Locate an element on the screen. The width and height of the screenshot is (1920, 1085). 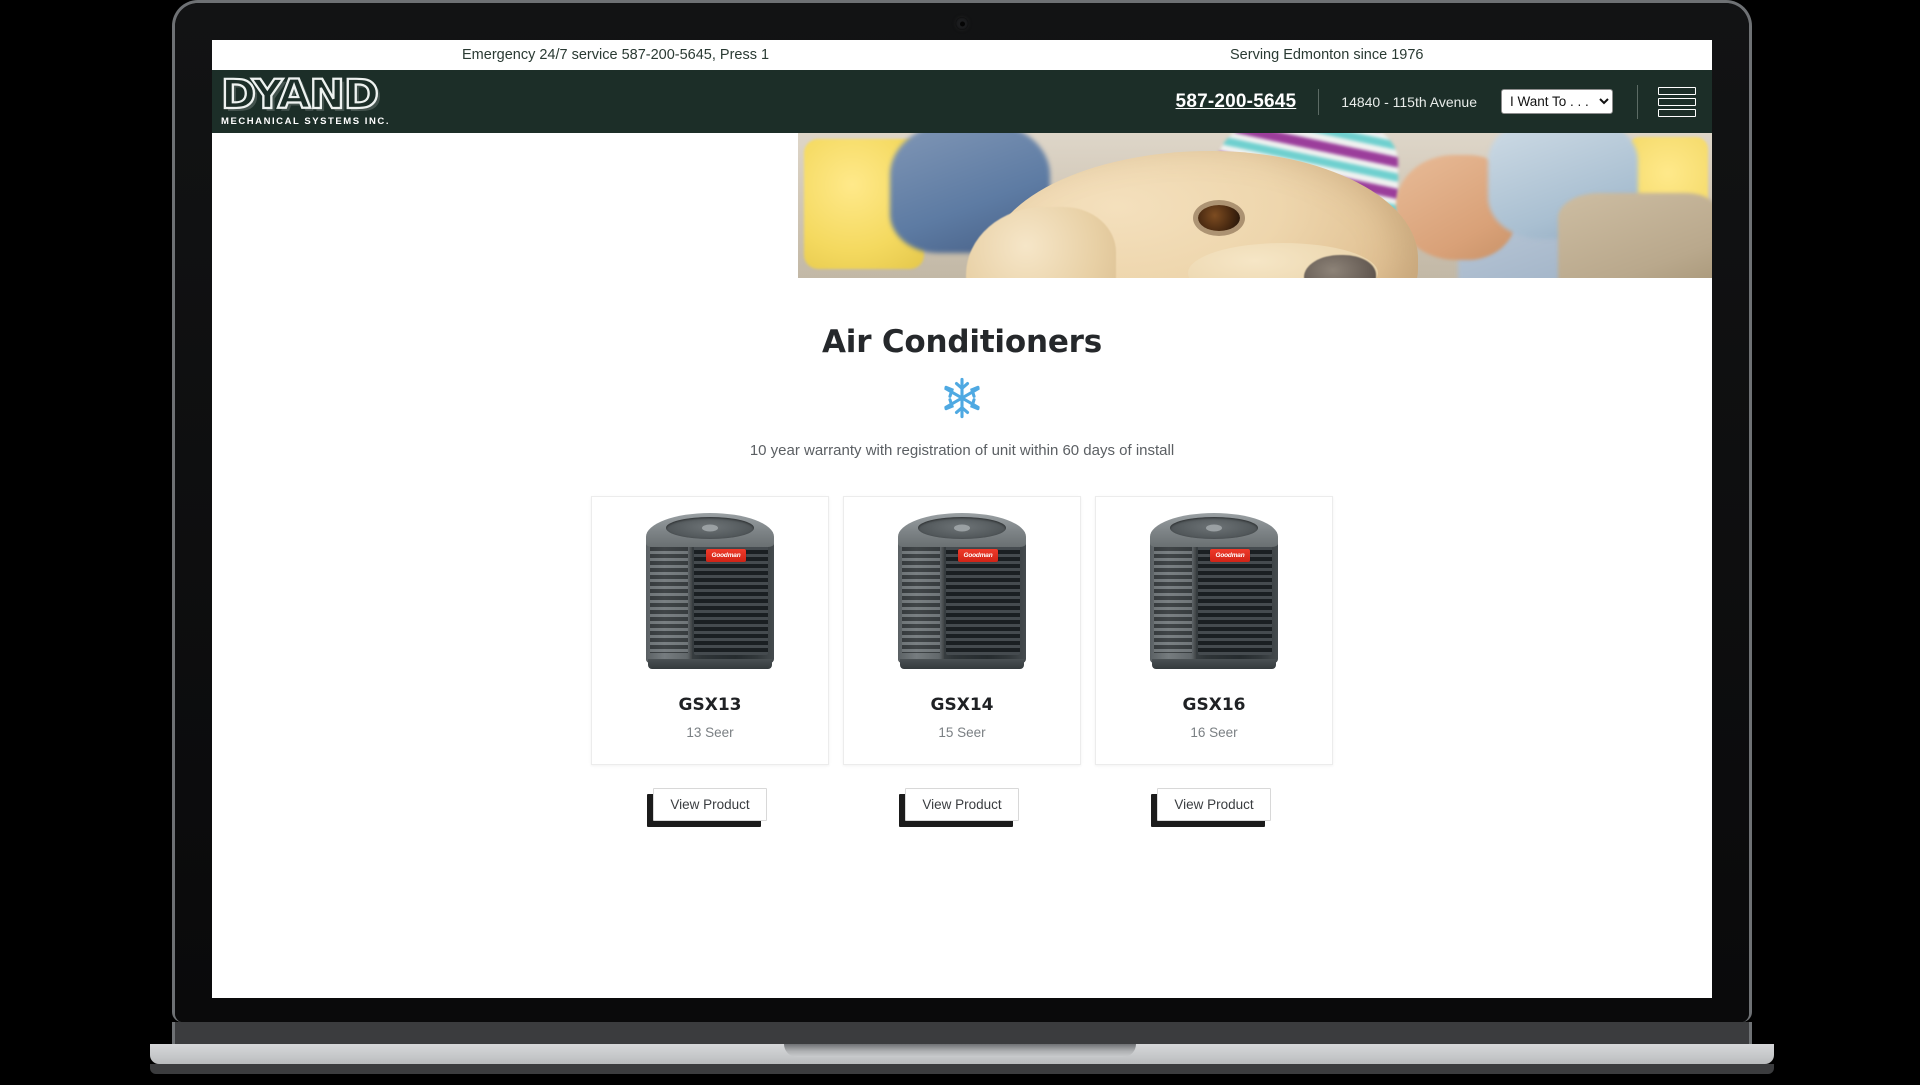
product-card: Goodman GSX13 13 Seer is located at coordinates (710, 630).